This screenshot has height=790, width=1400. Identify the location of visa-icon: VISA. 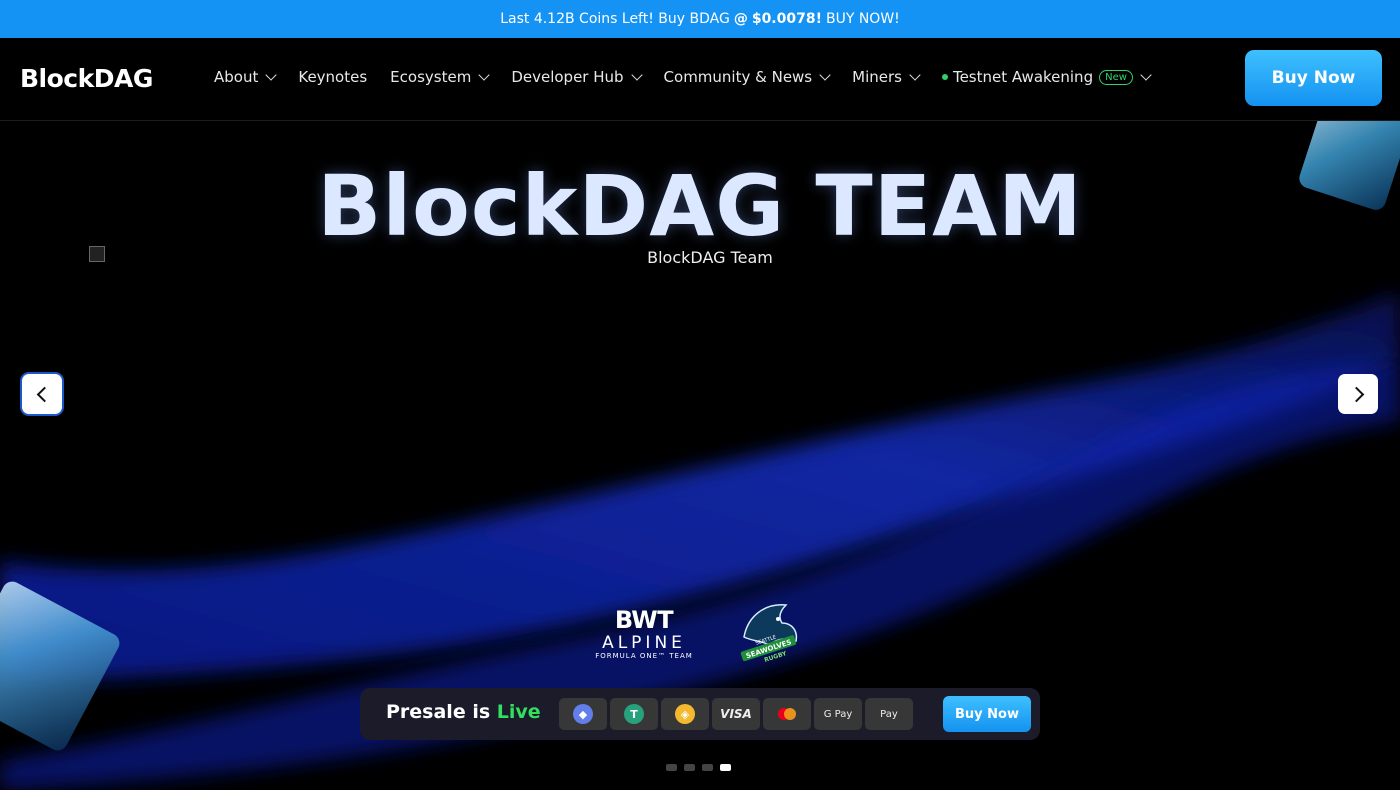
(736, 714).